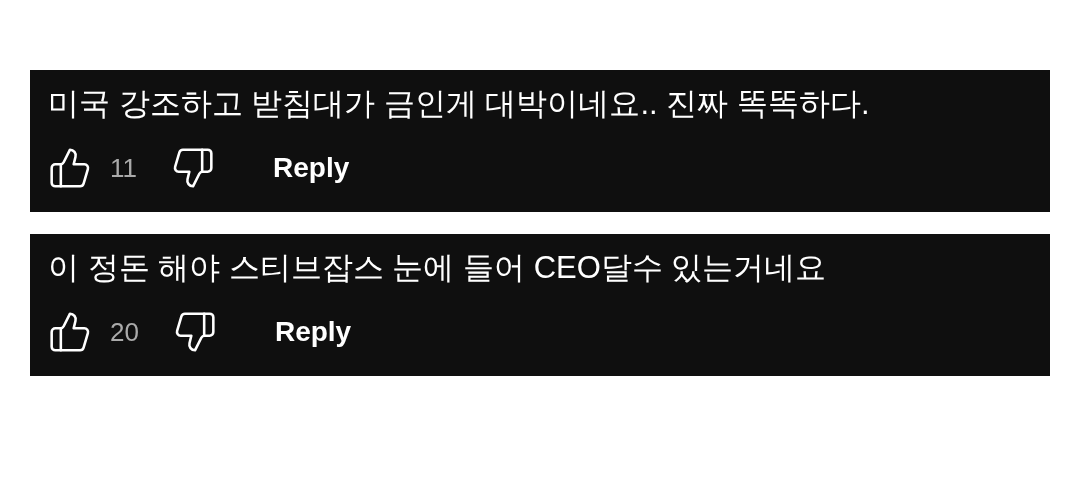 This screenshot has height=485, width=1080. What do you see at coordinates (124, 332) in the screenshot?
I see `like-count: 20` at bounding box center [124, 332].